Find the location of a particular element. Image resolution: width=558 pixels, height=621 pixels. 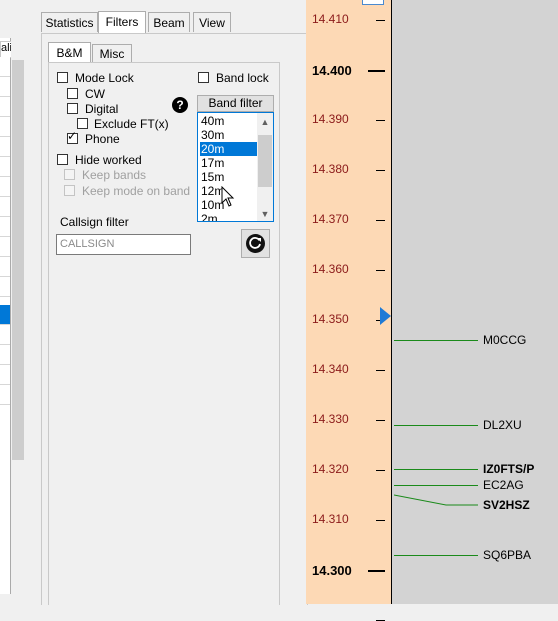

cw-checkbox is located at coordinates (72, 93).